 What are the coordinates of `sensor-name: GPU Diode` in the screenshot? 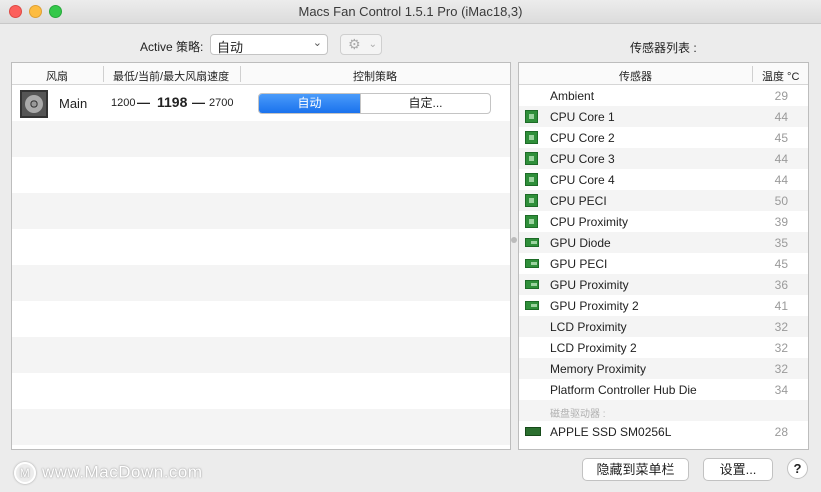 It's located at (580, 243).